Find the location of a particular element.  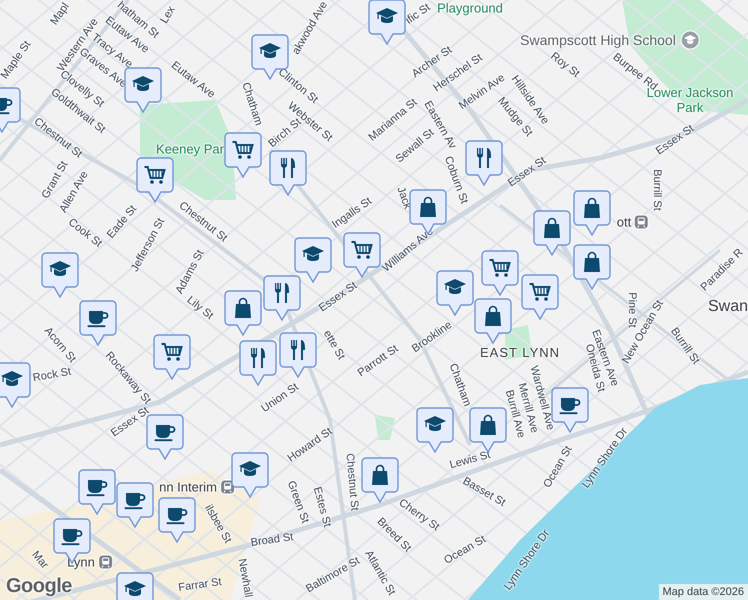

map-attribution: Map data ©2026 is located at coordinates (703, 592).